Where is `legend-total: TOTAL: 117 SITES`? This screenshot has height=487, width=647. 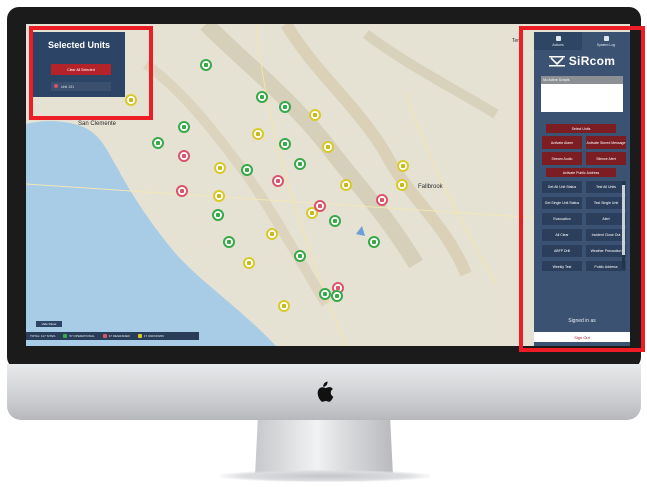
legend-total: TOTAL: 117 SITES is located at coordinates (43, 336).